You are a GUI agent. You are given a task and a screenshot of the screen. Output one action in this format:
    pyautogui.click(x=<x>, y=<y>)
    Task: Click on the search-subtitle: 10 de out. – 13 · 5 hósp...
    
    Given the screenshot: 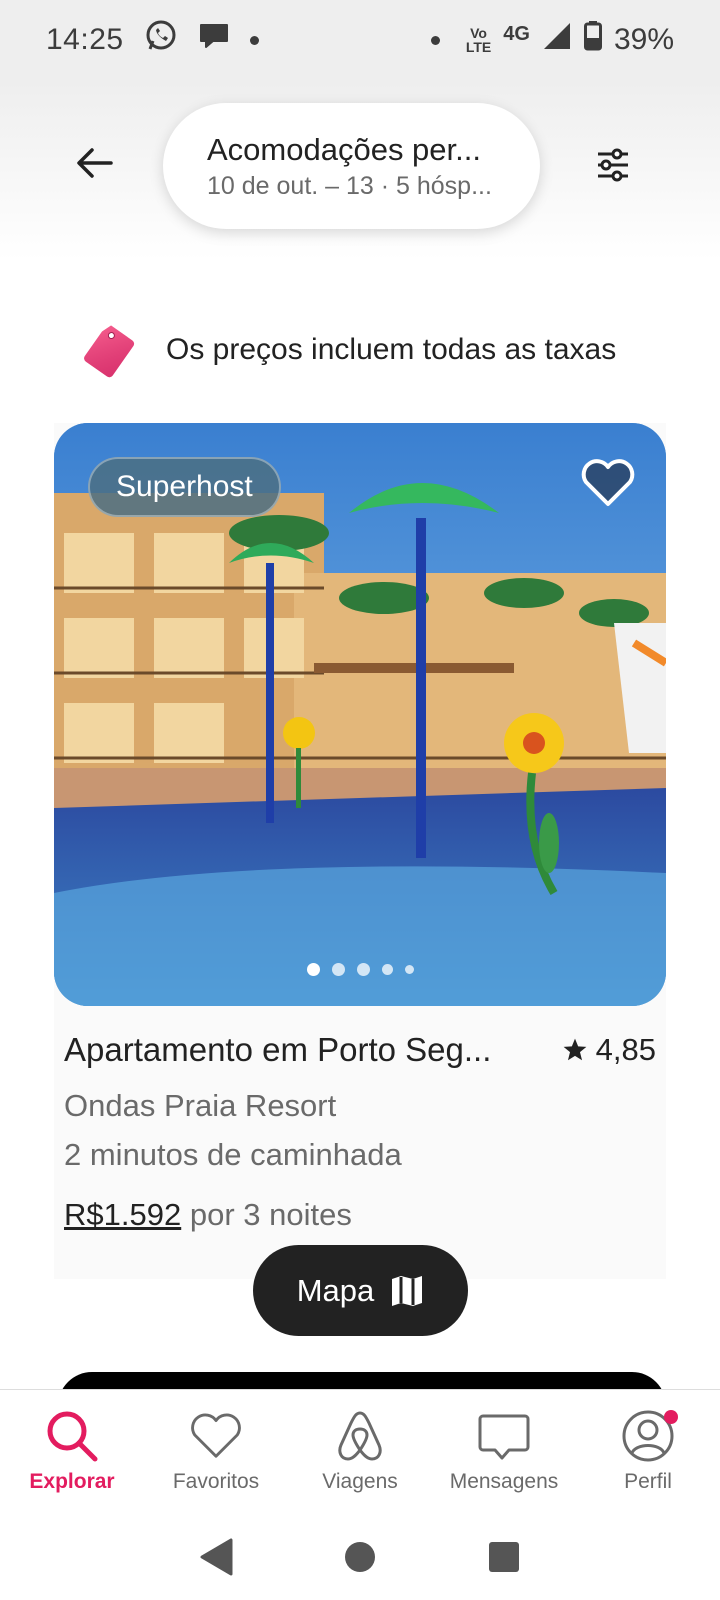 What is the action you would take?
    pyautogui.click(x=349, y=185)
    